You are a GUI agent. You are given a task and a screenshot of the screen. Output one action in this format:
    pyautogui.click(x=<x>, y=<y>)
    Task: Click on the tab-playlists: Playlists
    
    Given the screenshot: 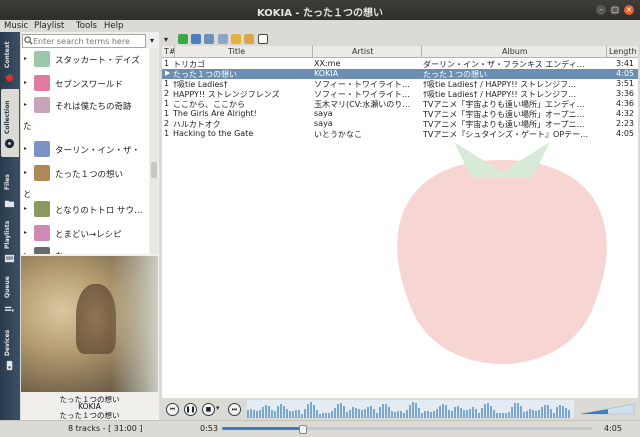 What is the action you would take?
    pyautogui.click(x=10, y=240)
    